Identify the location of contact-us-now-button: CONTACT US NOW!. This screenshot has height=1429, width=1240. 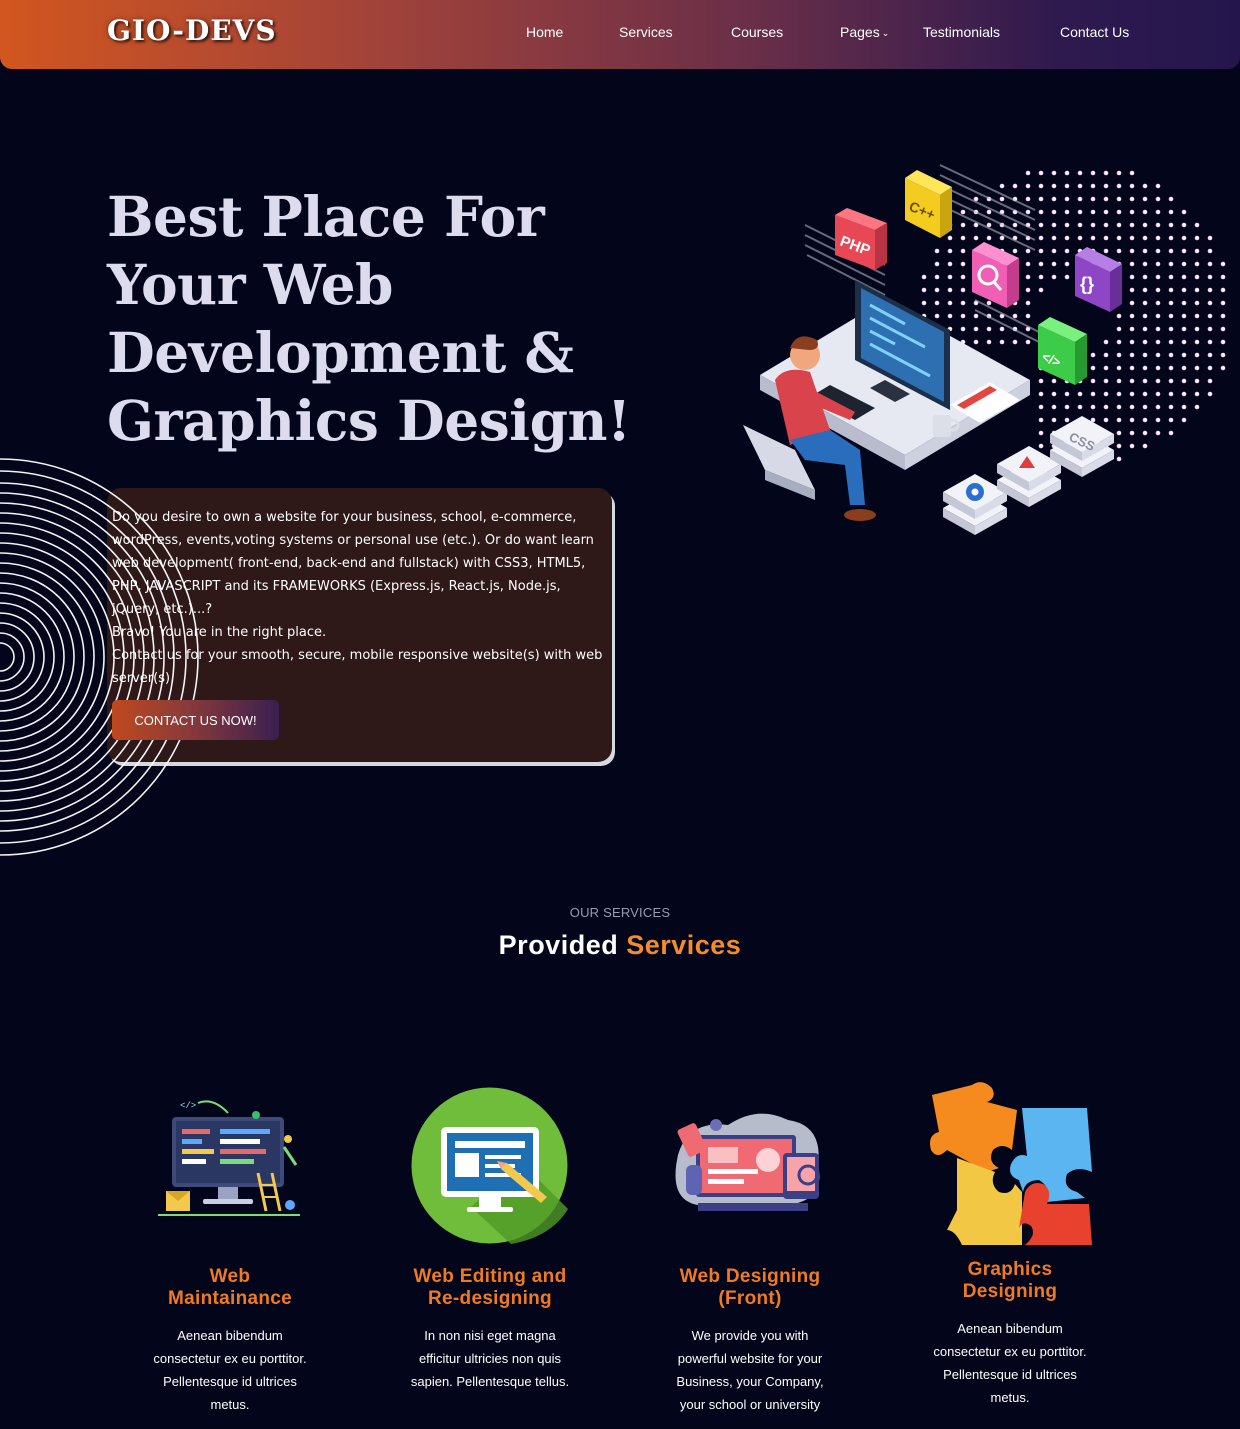
(195, 720).